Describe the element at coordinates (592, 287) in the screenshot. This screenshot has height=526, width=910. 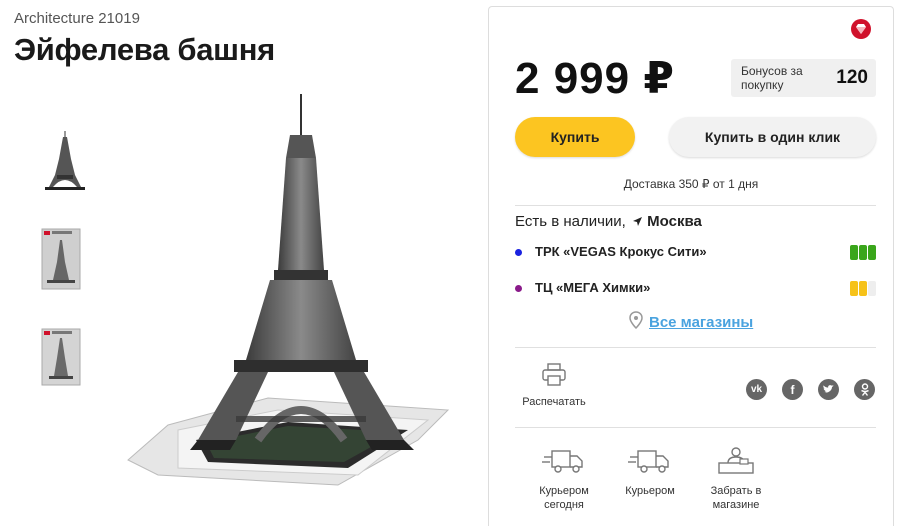
I see `store-name: ТЦ «МЕГА Химки»` at that location.